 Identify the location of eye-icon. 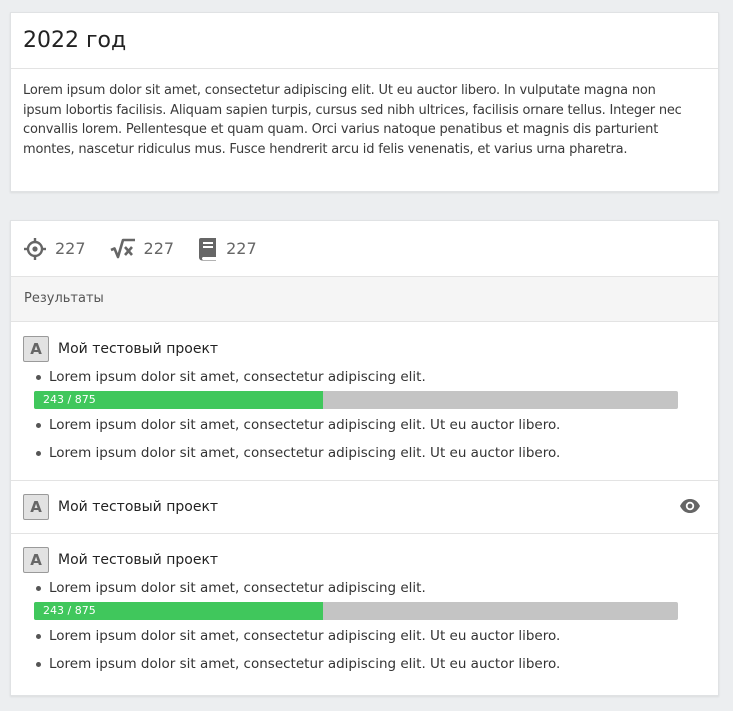
(690, 508).